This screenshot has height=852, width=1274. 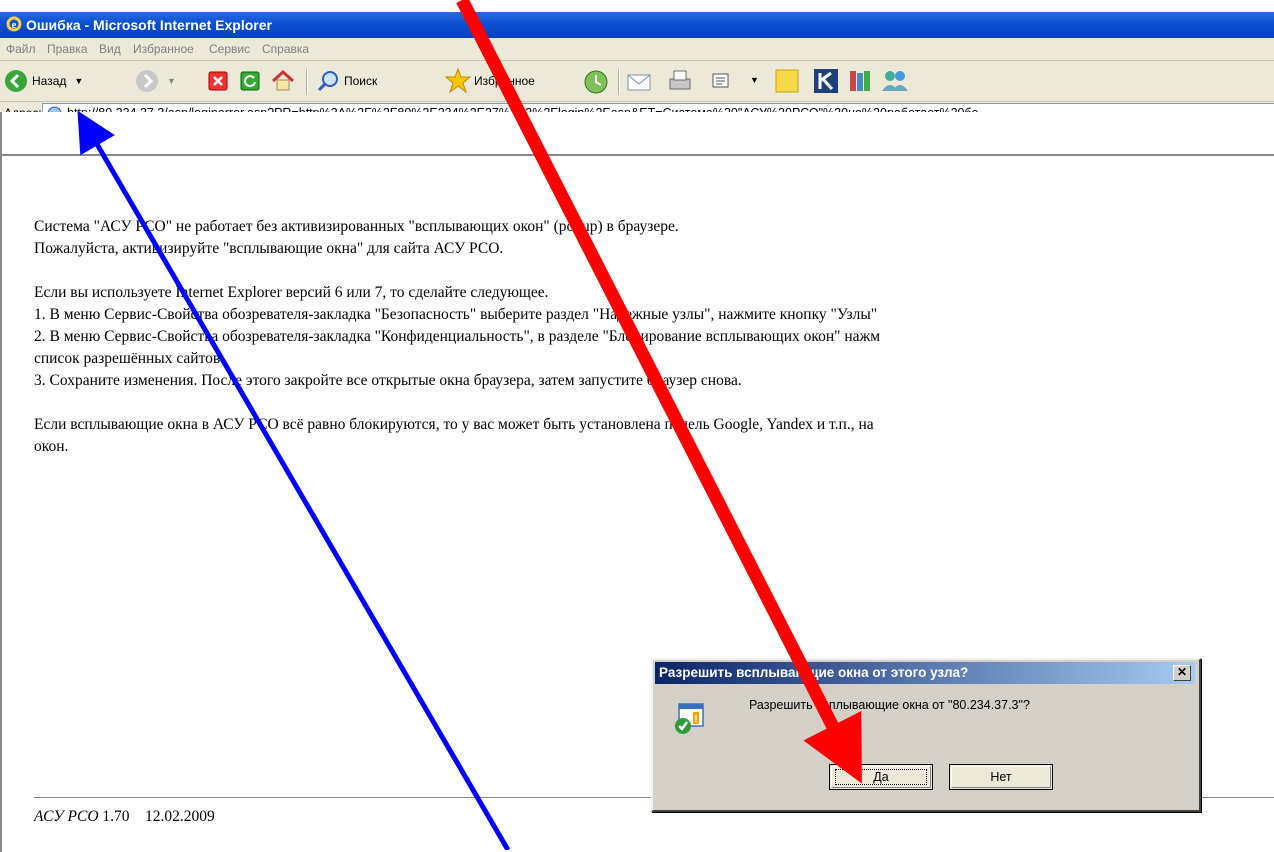 I want to click on dialog-close-button: ✕, so click(x=1182, y=673).